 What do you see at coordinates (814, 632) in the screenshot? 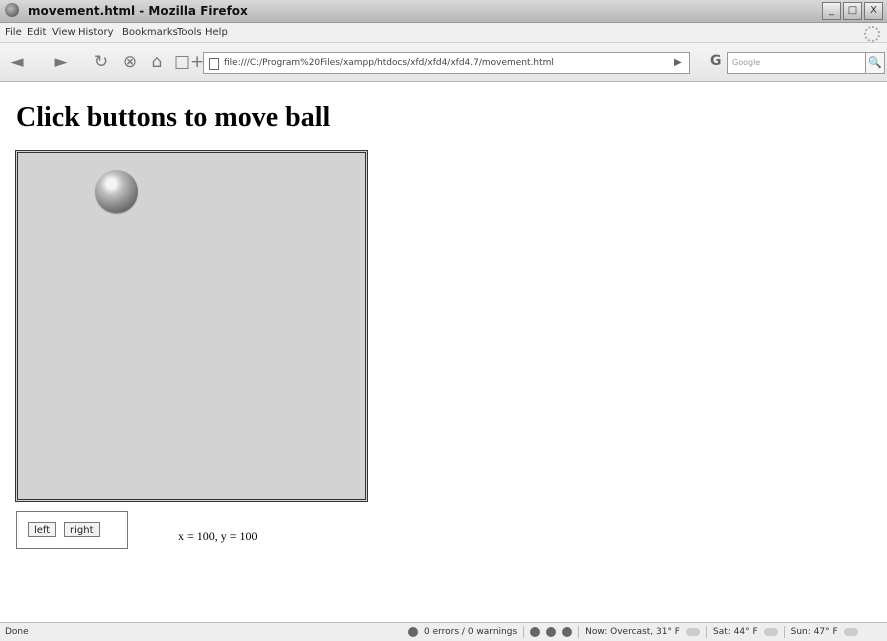
I see `weather-sun-text: Sun: 47° F` at bounding box center [814, 632].